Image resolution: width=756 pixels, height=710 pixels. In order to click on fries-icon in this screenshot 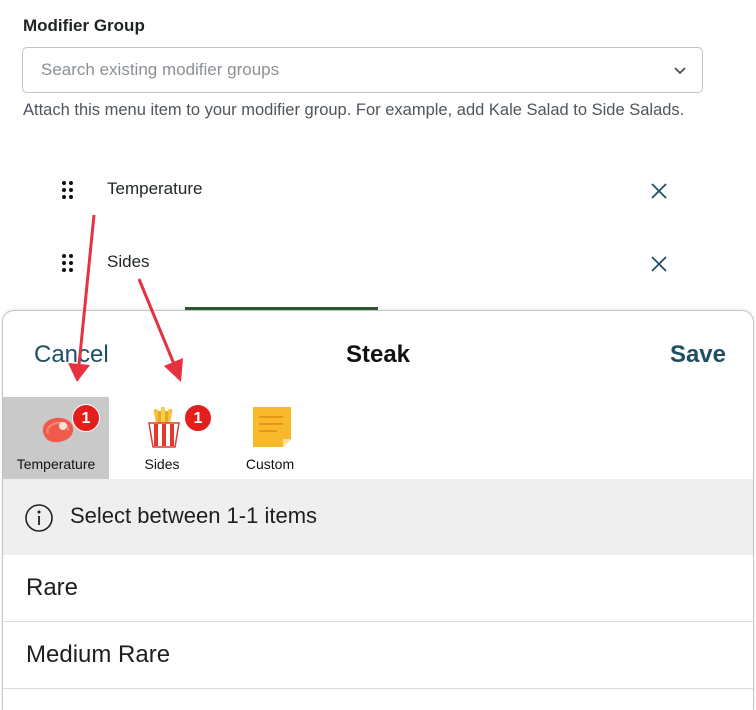, I will do `click(164, 427)`.